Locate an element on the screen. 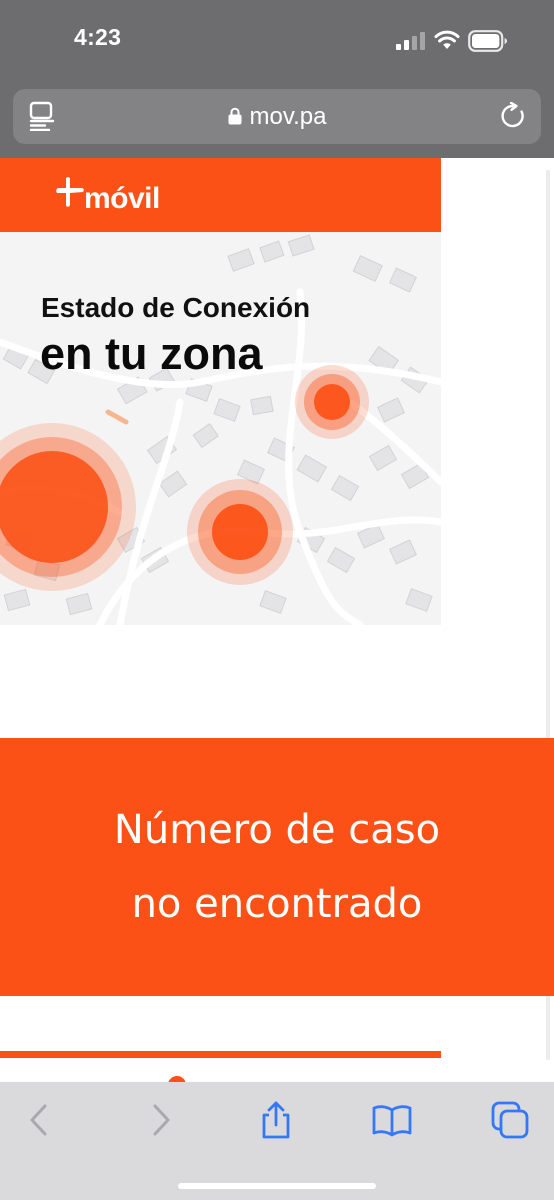 The width and height of the screenshot is (554, 1200). forward-button is located at coordinates (160, 1120).